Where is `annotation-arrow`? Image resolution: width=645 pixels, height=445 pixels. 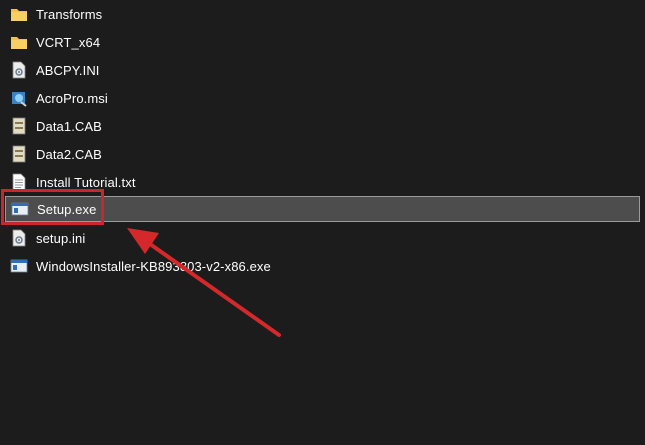
annotation-arrow is located at coordinates (204, 282).